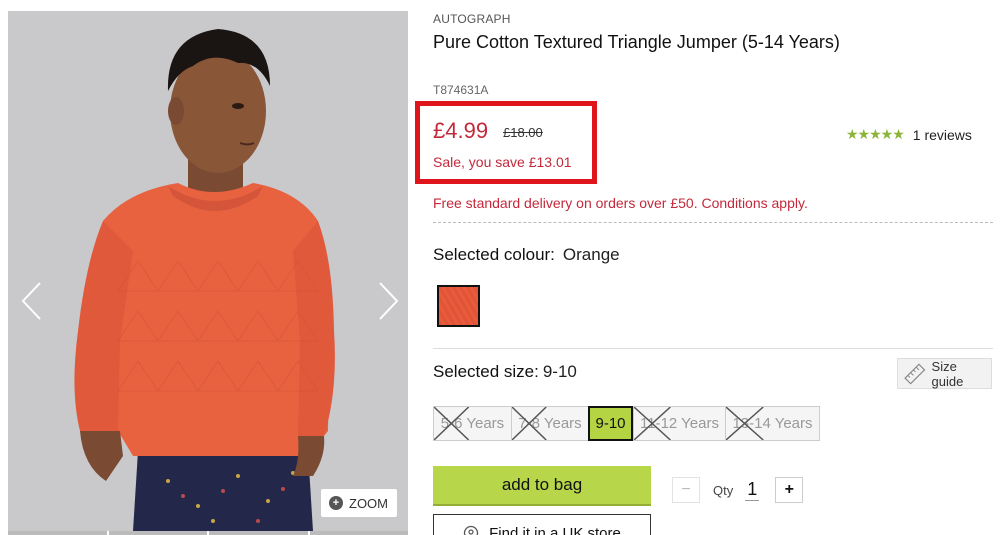  I want to click on star-rating-icon: ★★★★★, so click(875, 134).